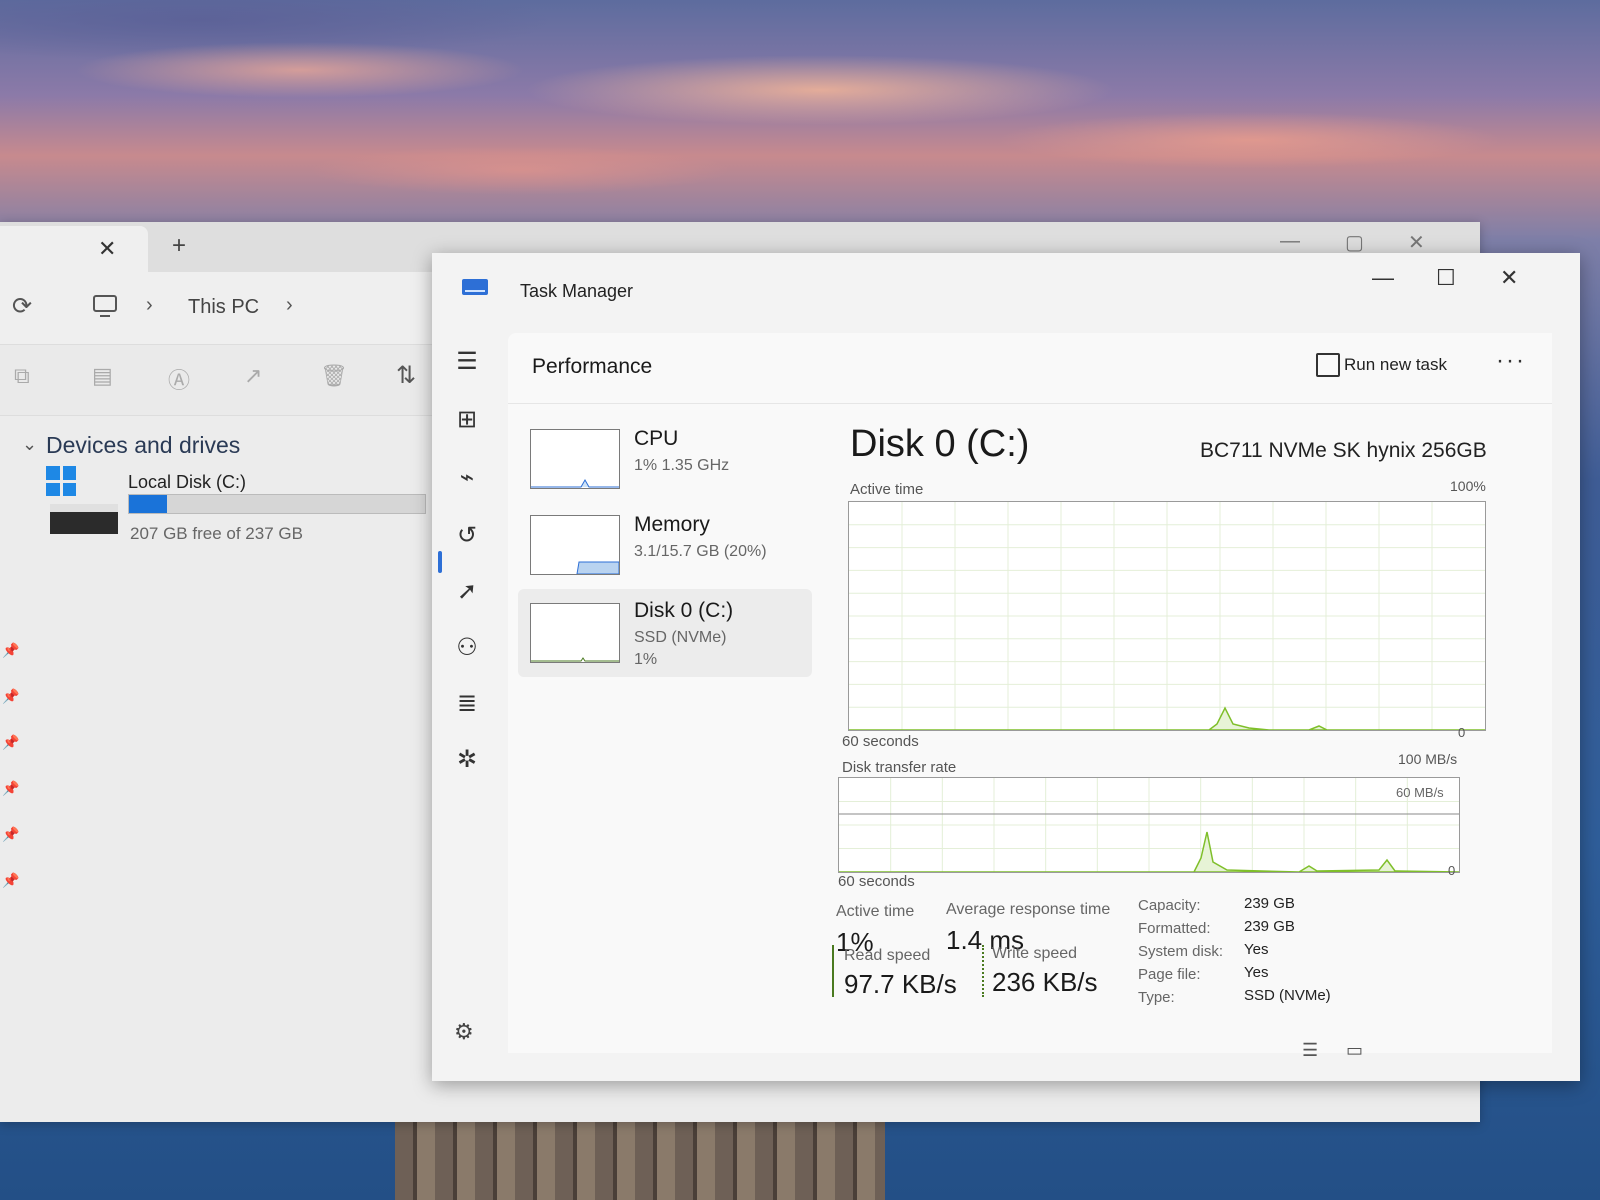 The image size is (1600, 1200). Describe the element at coordinates (1354, 1050) in the screenshot. I see `tiles-view-icon: ▭` at that location.